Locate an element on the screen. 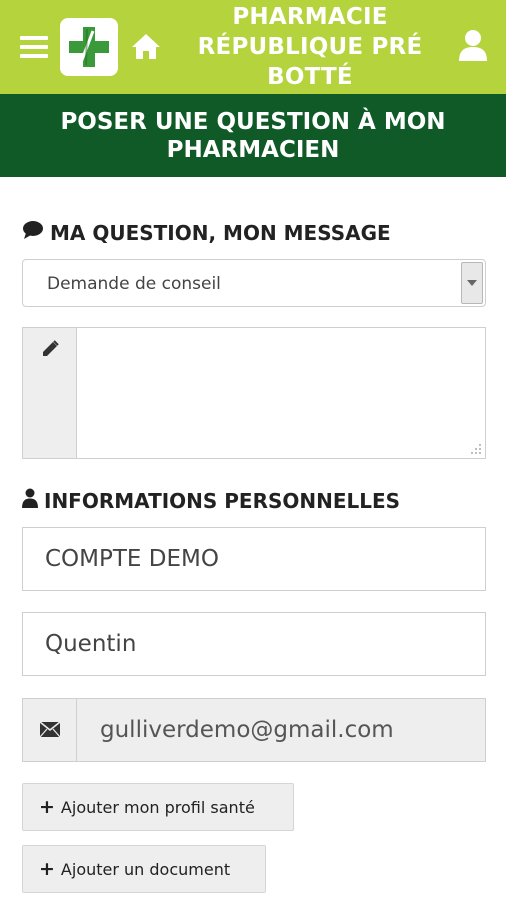  add-document-button: + Ajouter un document is located at coordinates (144, 869).